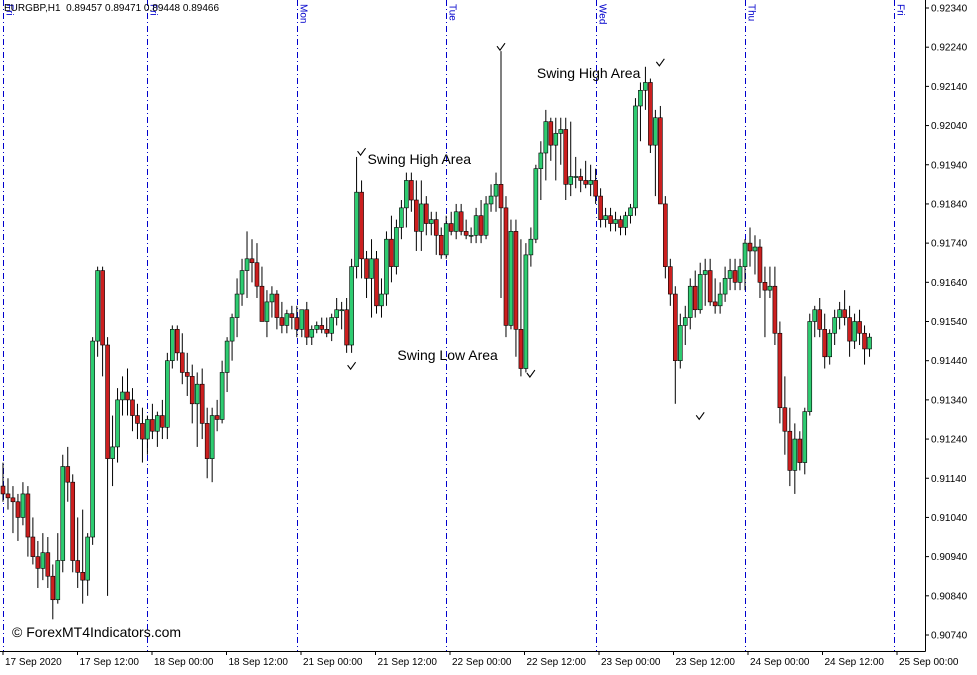 This screenshot has height=675, width=977. What do you see at coordinates (33, 662) in the screenshot?
I see `x-tick-label: 17 Sep 2020` at bounding box center [33, 662].